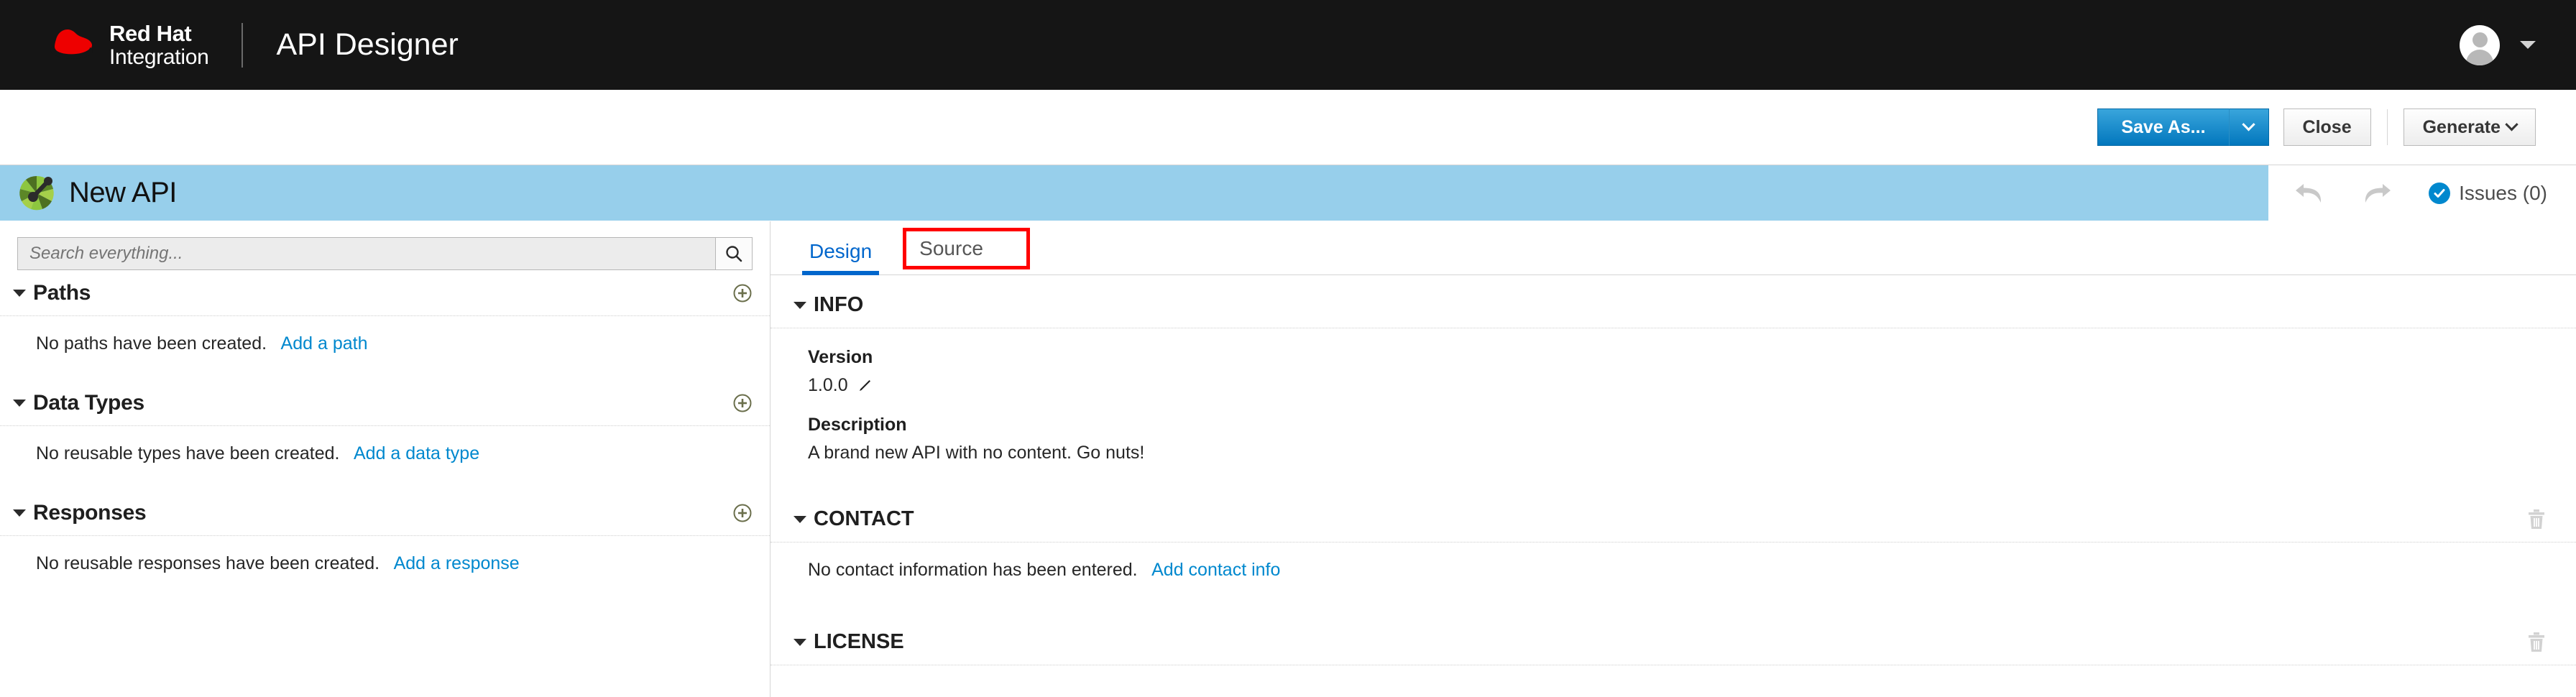  Describe the element at coordinates (2387, 127) in the screenshot. I see `toolbar-divider` at that location.